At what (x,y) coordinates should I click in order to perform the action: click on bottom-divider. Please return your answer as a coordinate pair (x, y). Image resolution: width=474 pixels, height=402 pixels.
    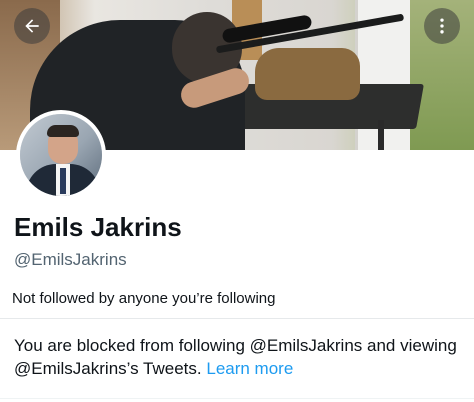
    Looking at the image, I should click on (237, 398).